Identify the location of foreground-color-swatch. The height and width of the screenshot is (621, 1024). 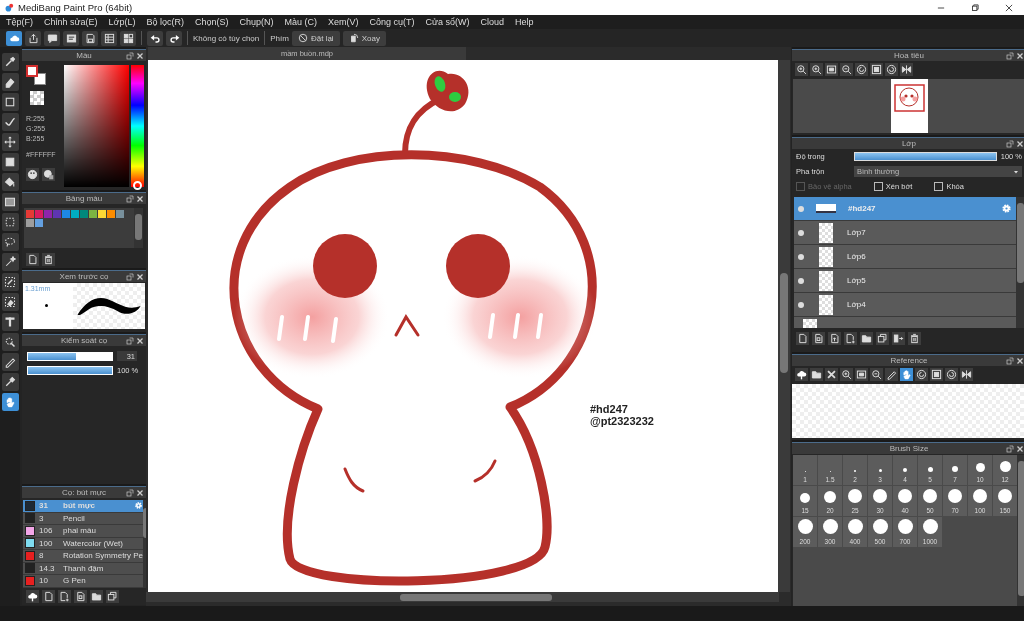
(32, 71).